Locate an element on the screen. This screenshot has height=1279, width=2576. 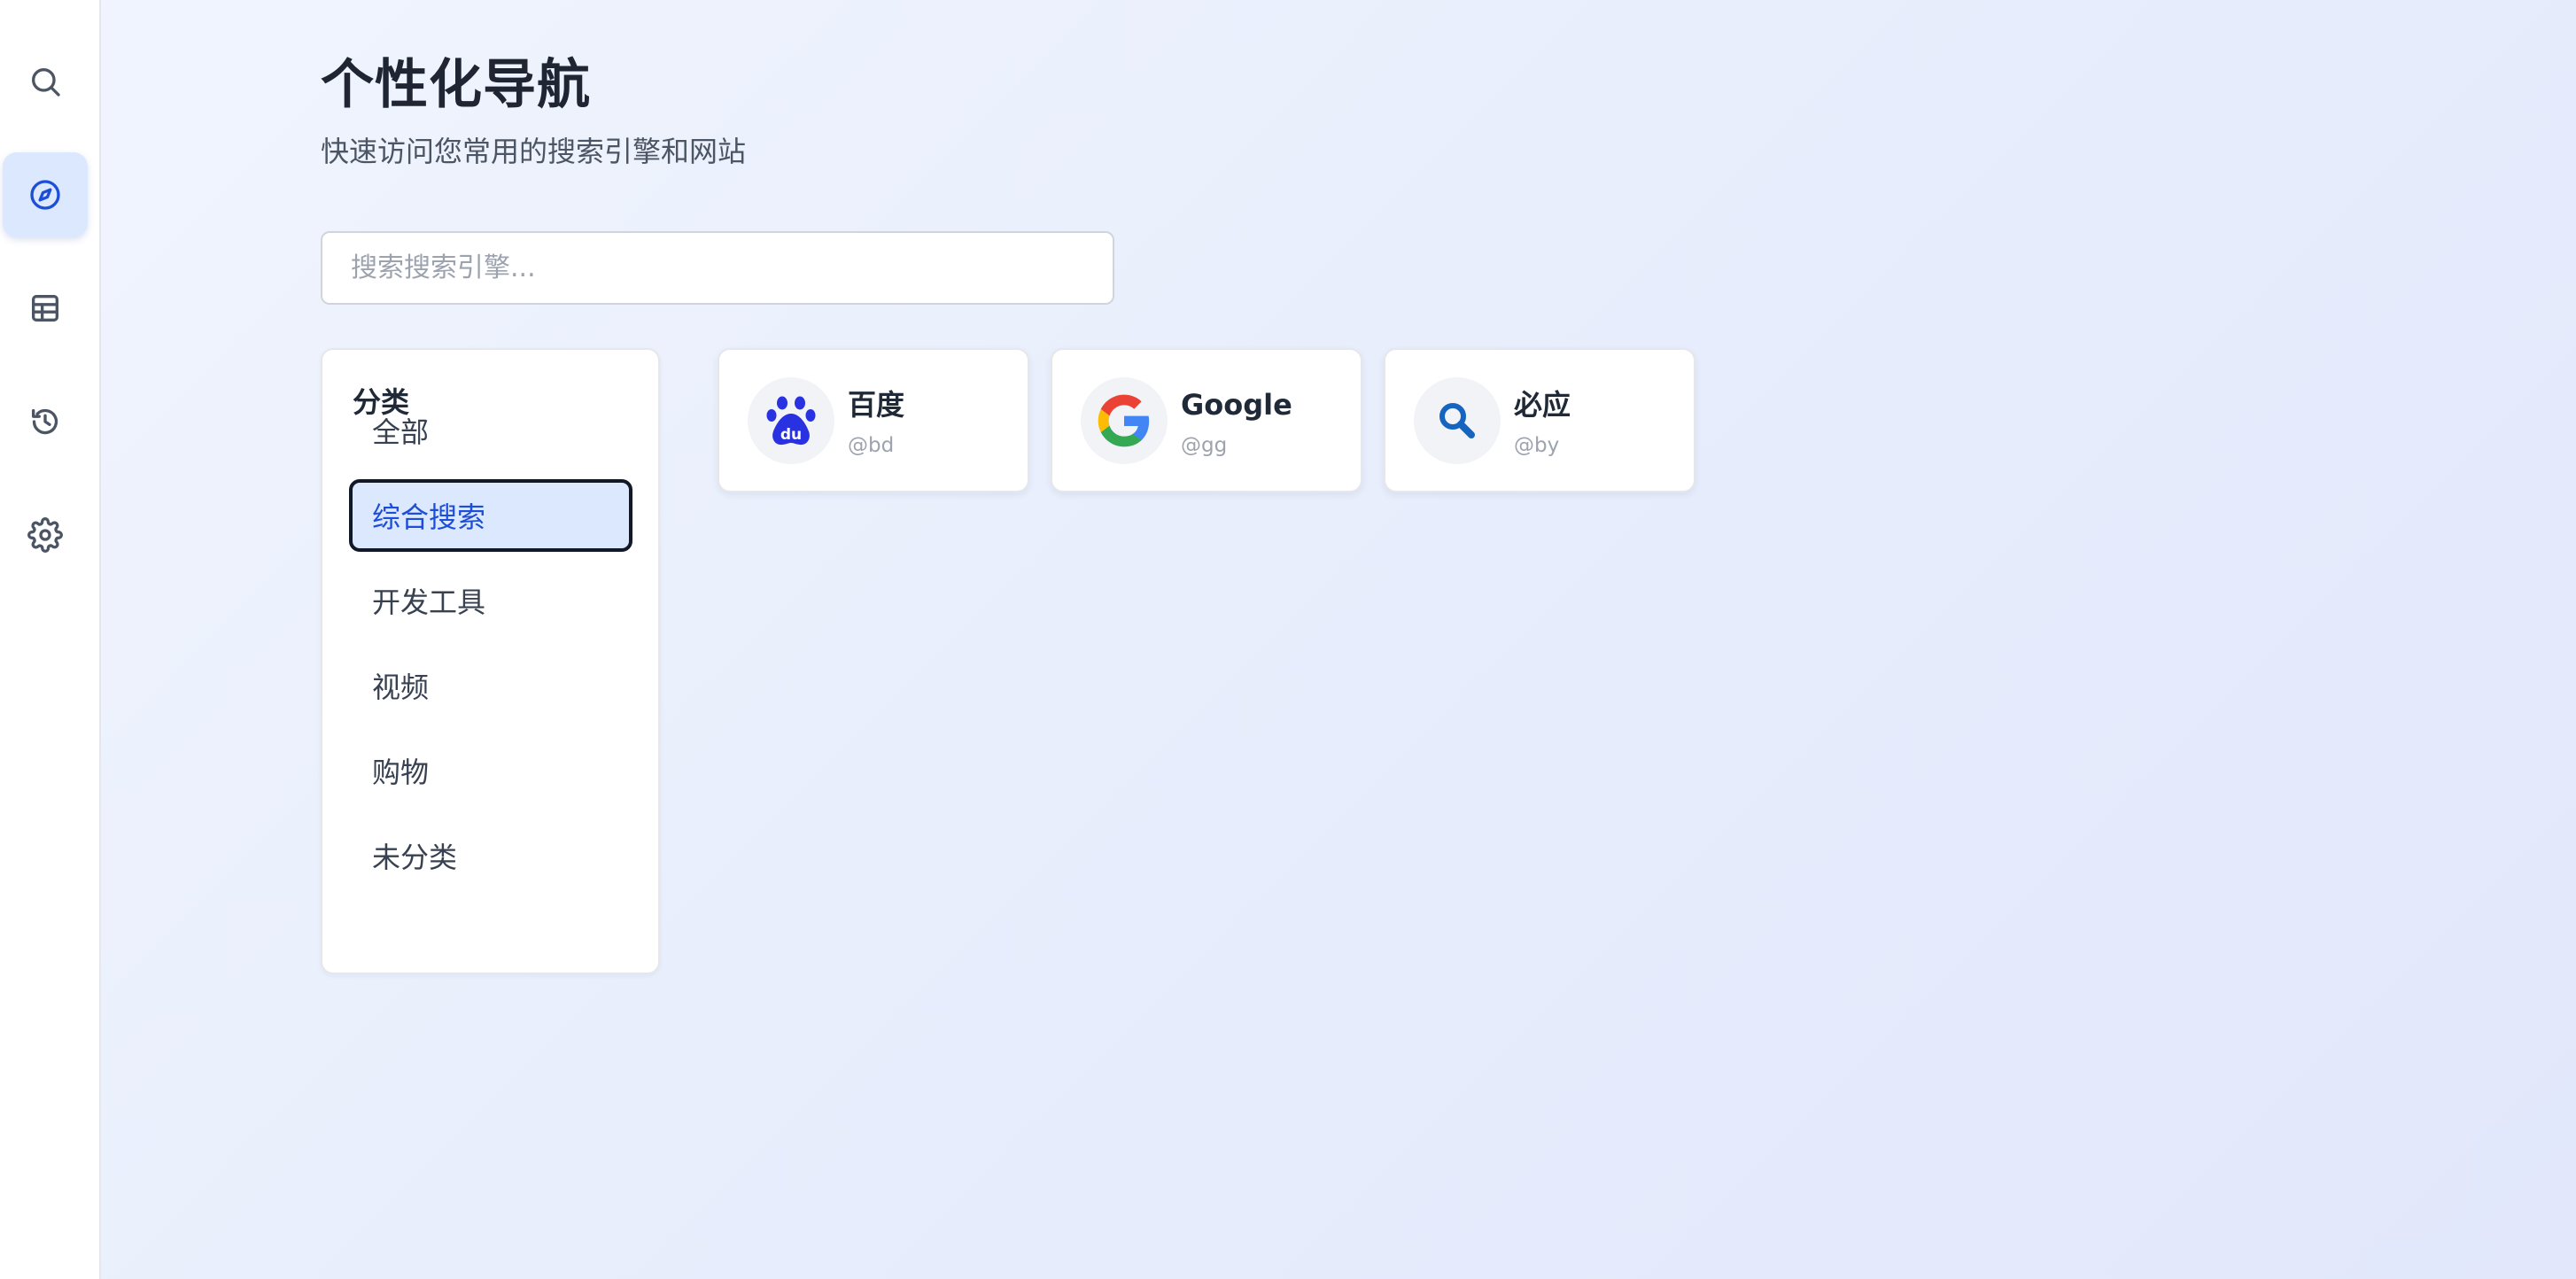
sidebar-item-settings is located at coordinates (45, 534).